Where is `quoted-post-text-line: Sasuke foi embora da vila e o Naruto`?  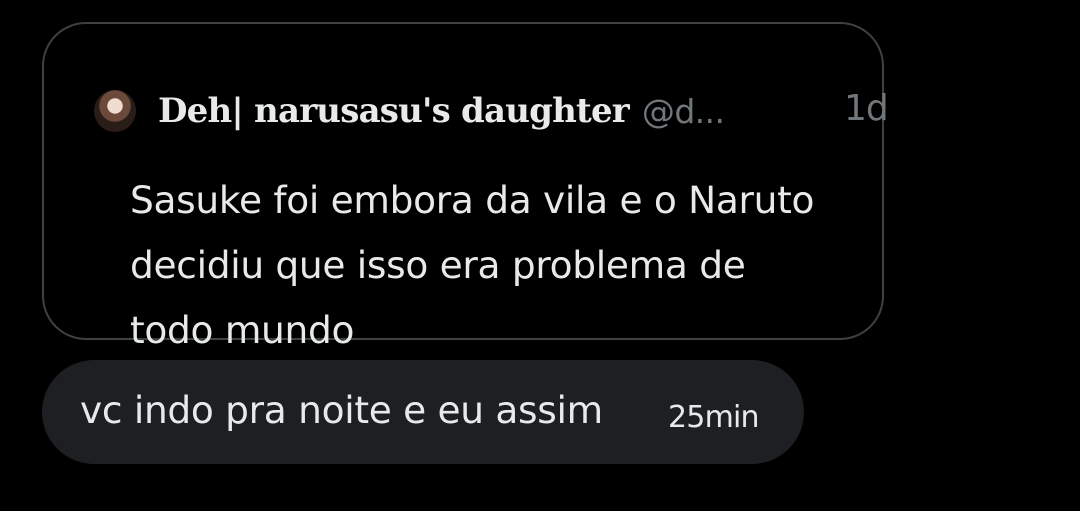 quoted-post-text-line: Sasuke foi embora da vila e o Naruto is located at coordinates (472, 200).